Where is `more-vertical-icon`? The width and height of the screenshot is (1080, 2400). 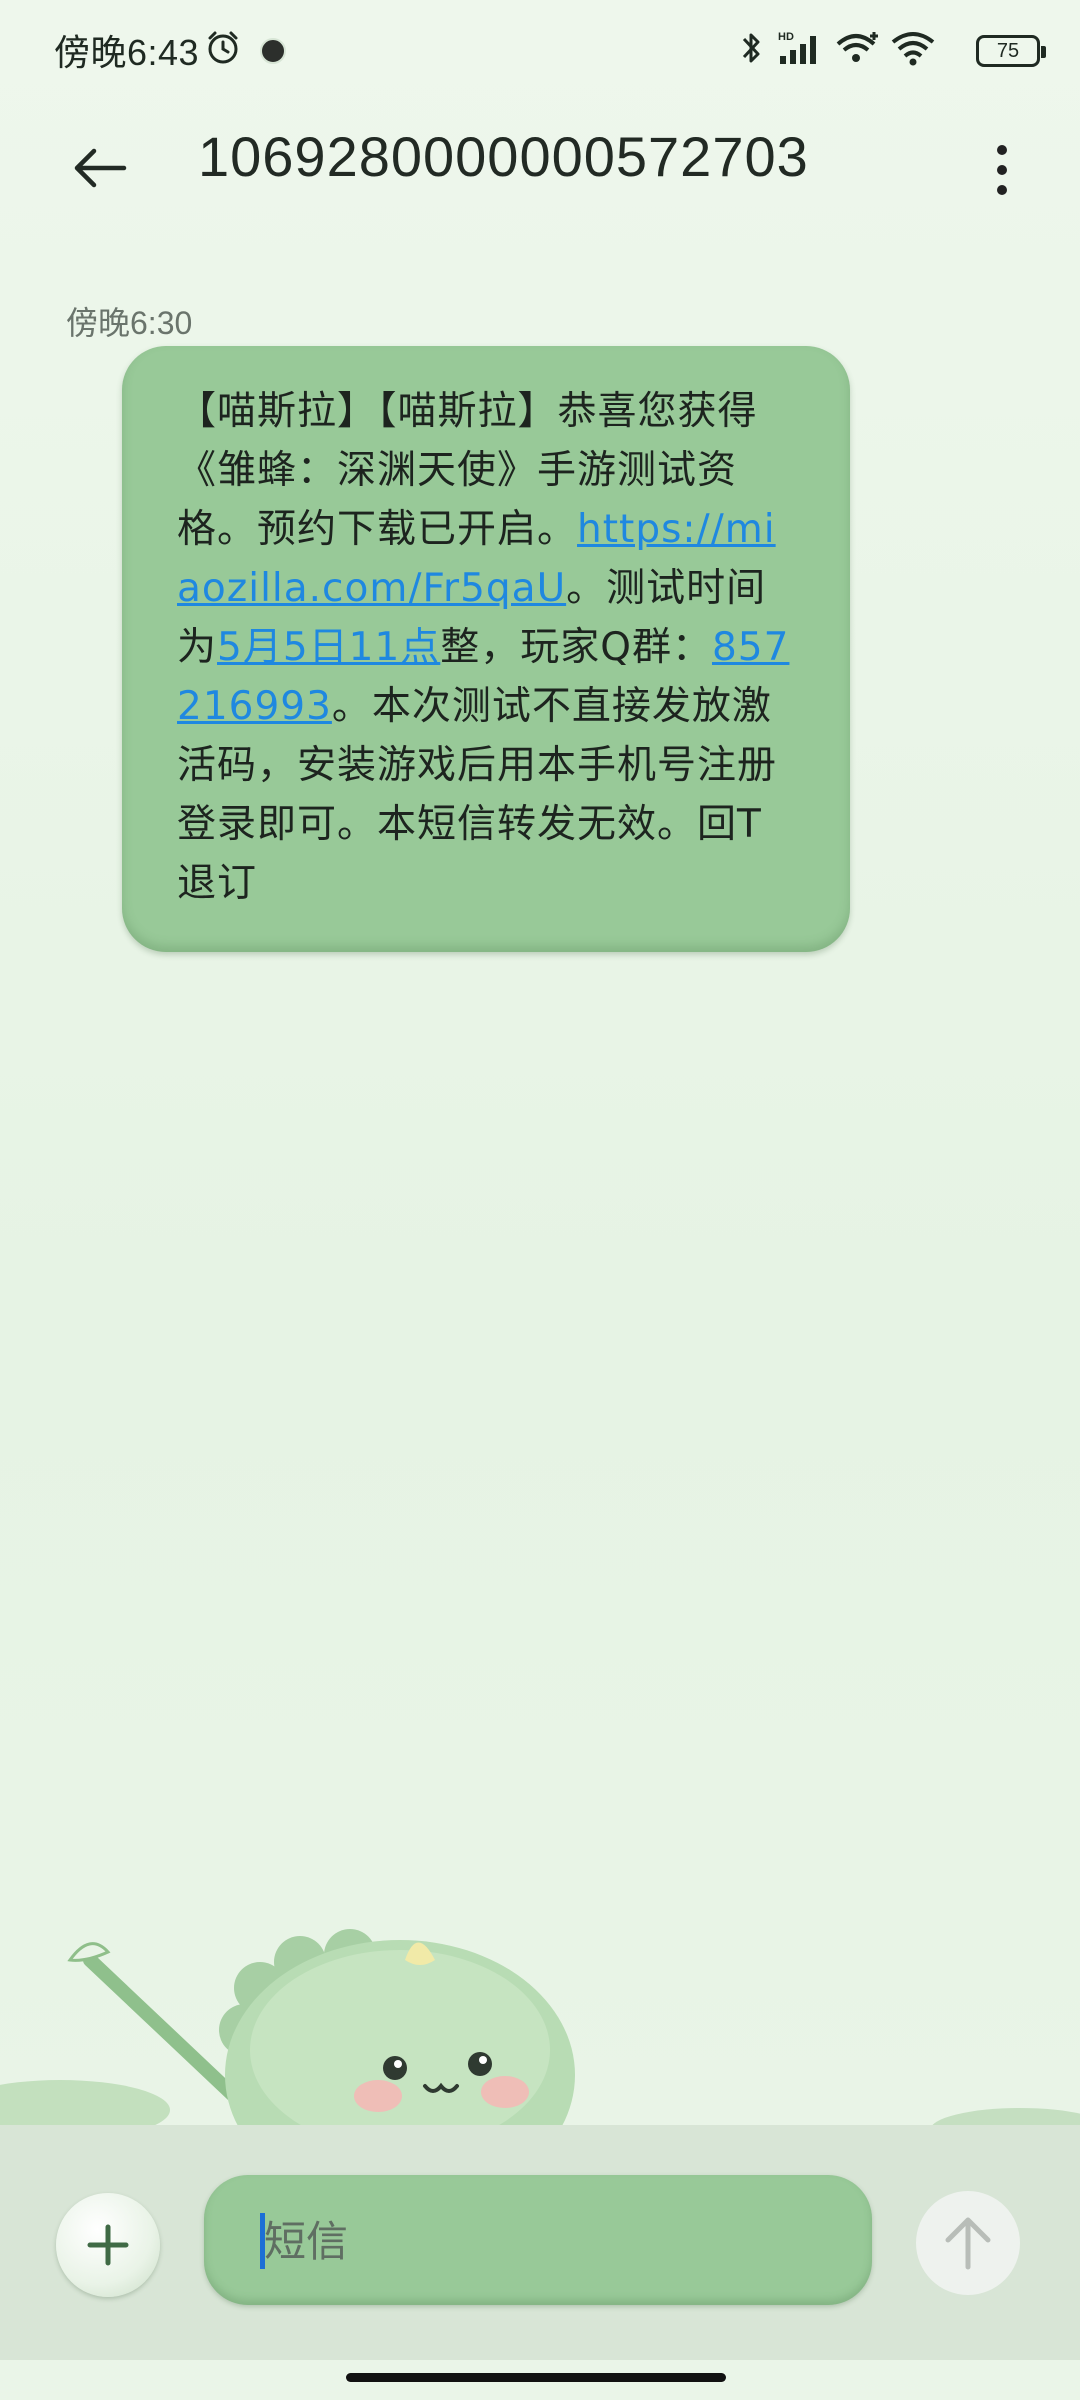
more-vertical-icon is located at coordinates (1002, 150).